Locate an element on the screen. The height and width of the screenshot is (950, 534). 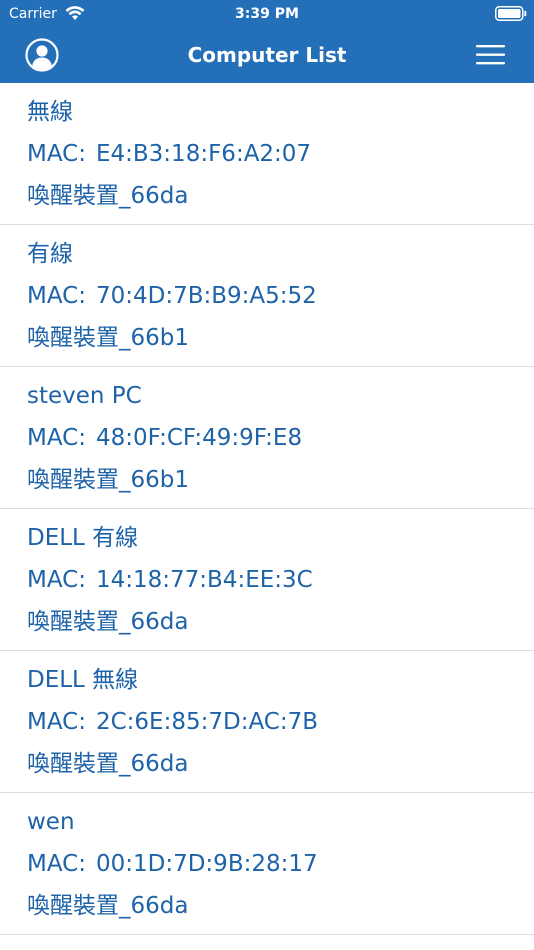
mac-address: 14:18:77:B4:EE:3C is located at coordinates (204, 580).